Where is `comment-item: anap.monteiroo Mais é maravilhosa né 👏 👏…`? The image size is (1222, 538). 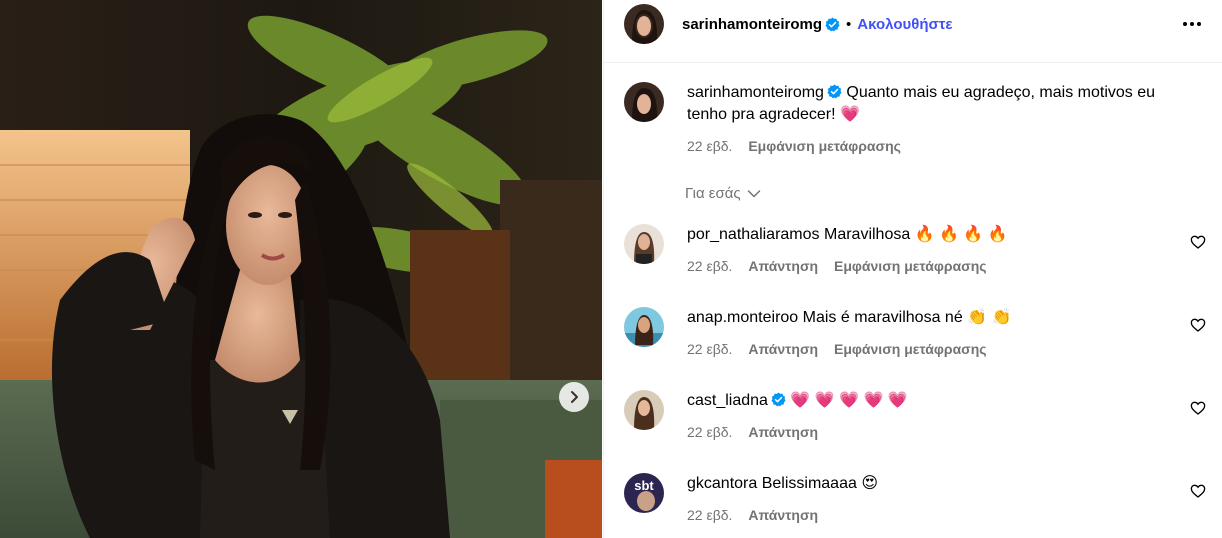 comment-item: anap.monteiroo Mais é maravilhosa né 👏 👏… is located at coordinates (919, 332).